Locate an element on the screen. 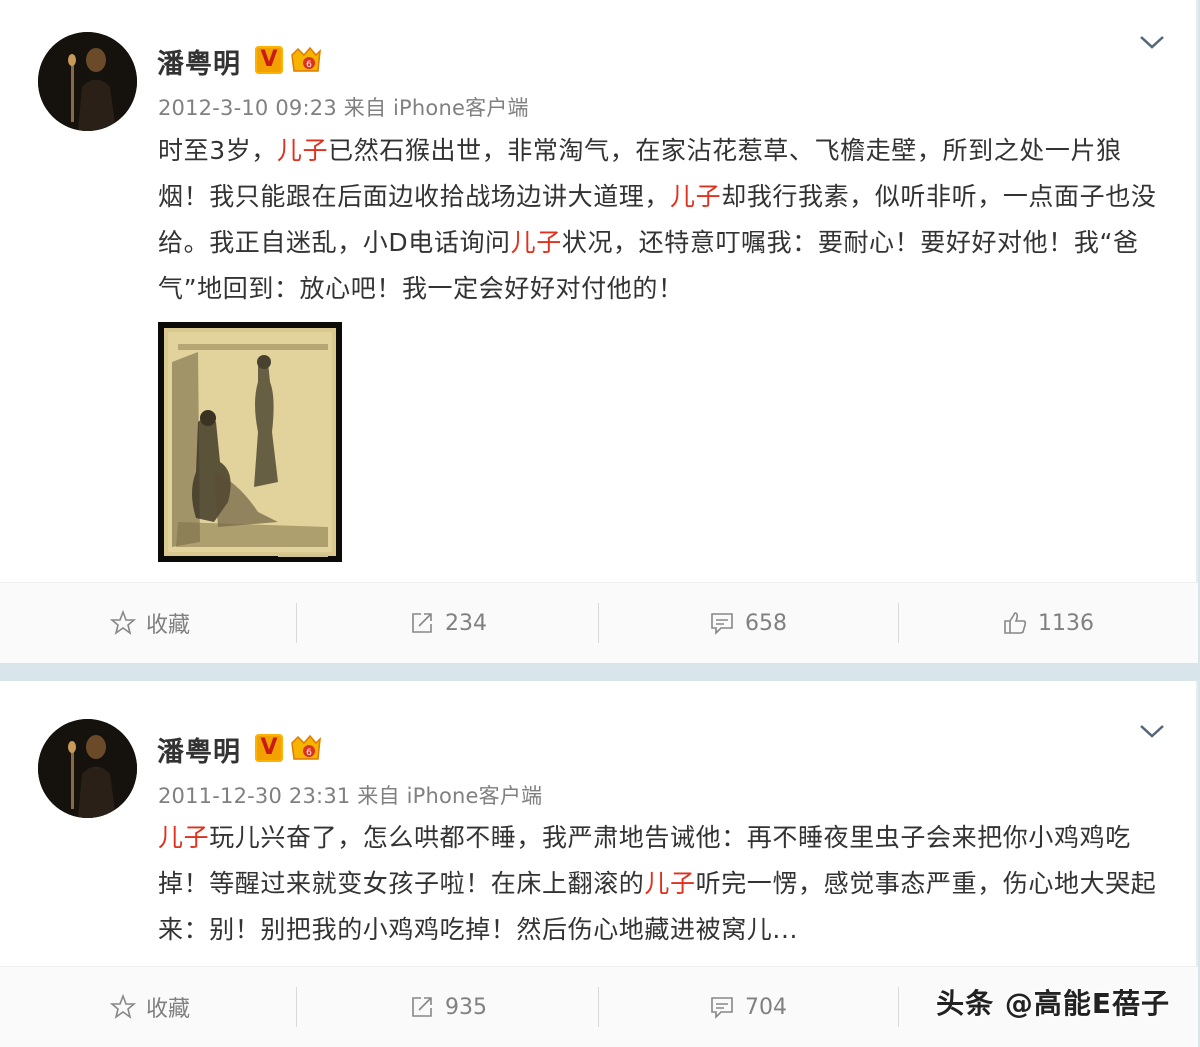  action-bar: 收藏 234 658 1136 is located at coordinates (599, 622).